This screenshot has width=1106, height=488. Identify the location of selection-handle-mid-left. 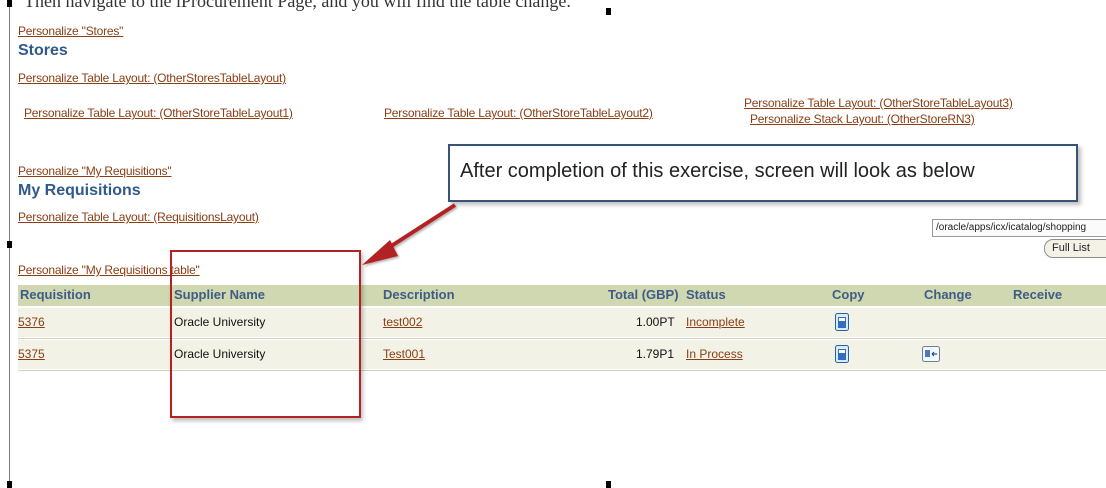
(9, 244).